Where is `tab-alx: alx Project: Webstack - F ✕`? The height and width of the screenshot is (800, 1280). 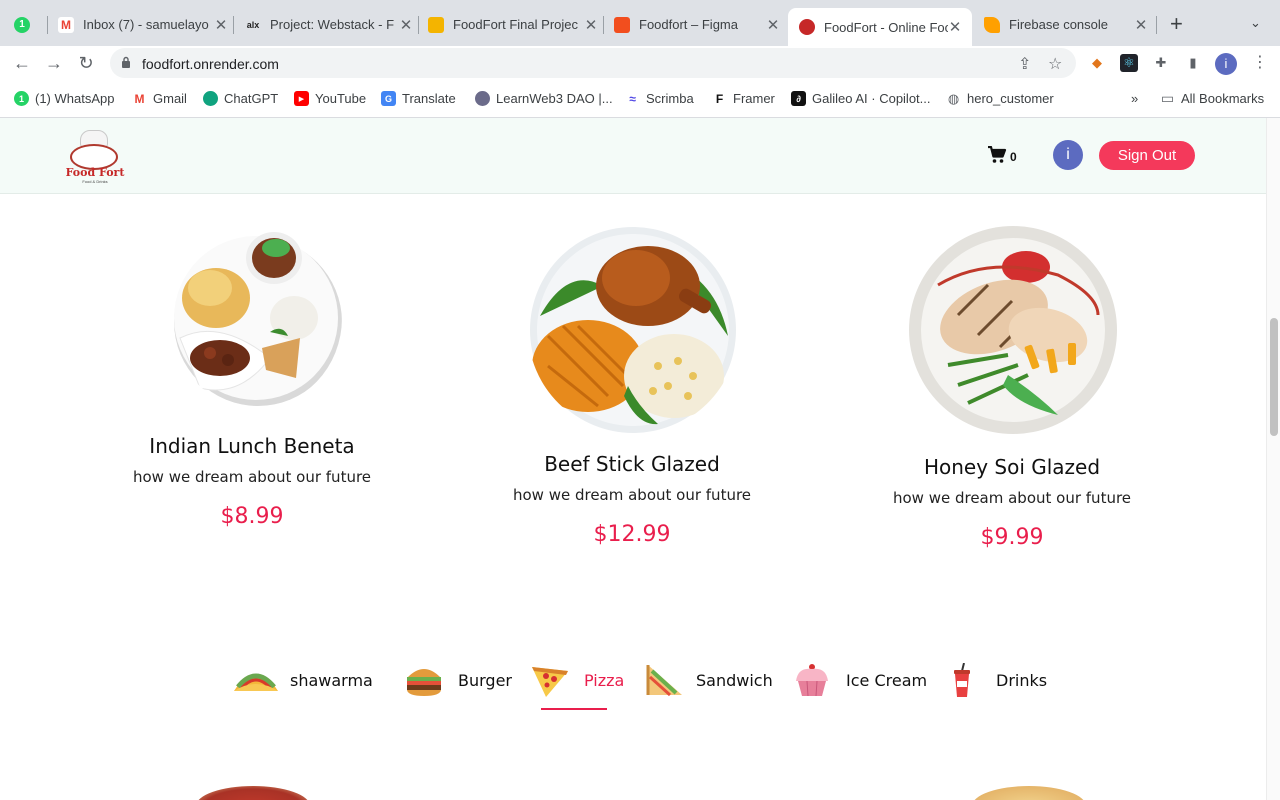
tab-alx: alx Project: Webstack - F ✕ is located at coordinates (329, 24).